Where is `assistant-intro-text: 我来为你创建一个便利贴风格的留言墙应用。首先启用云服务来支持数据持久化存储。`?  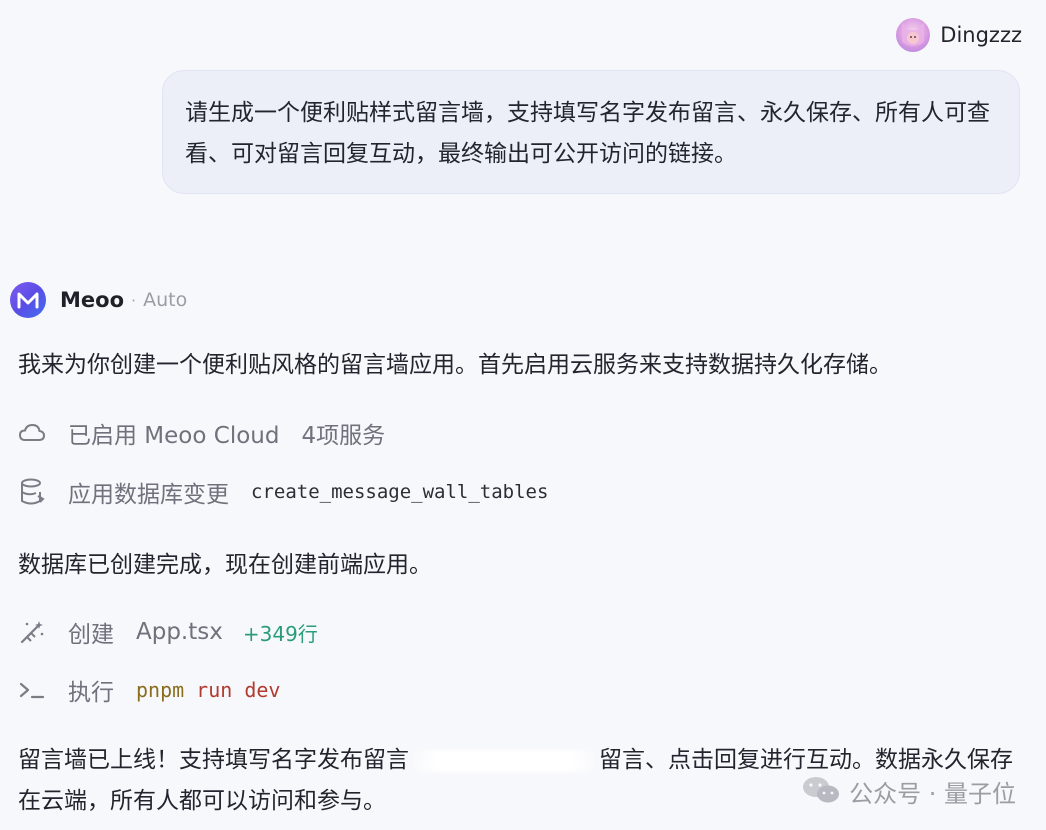
assistant-intro-text: 我来为你创建一个便利贴风格的留言墙应用。首先启用云服务来支持数据持久化存储。 is located at coordinates (455, 365).